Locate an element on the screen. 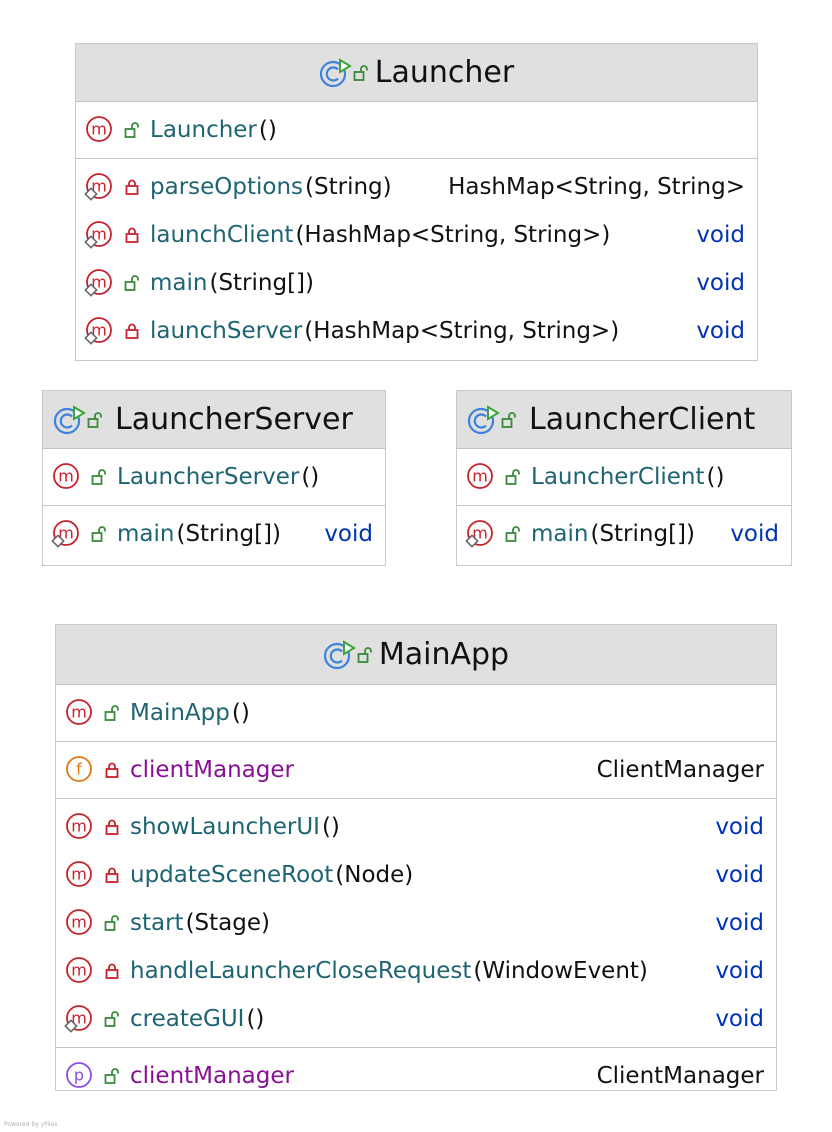 The width and height of the screenshot is (832, 1132). member-params: (Stage) is located at coordinates (227, 923).